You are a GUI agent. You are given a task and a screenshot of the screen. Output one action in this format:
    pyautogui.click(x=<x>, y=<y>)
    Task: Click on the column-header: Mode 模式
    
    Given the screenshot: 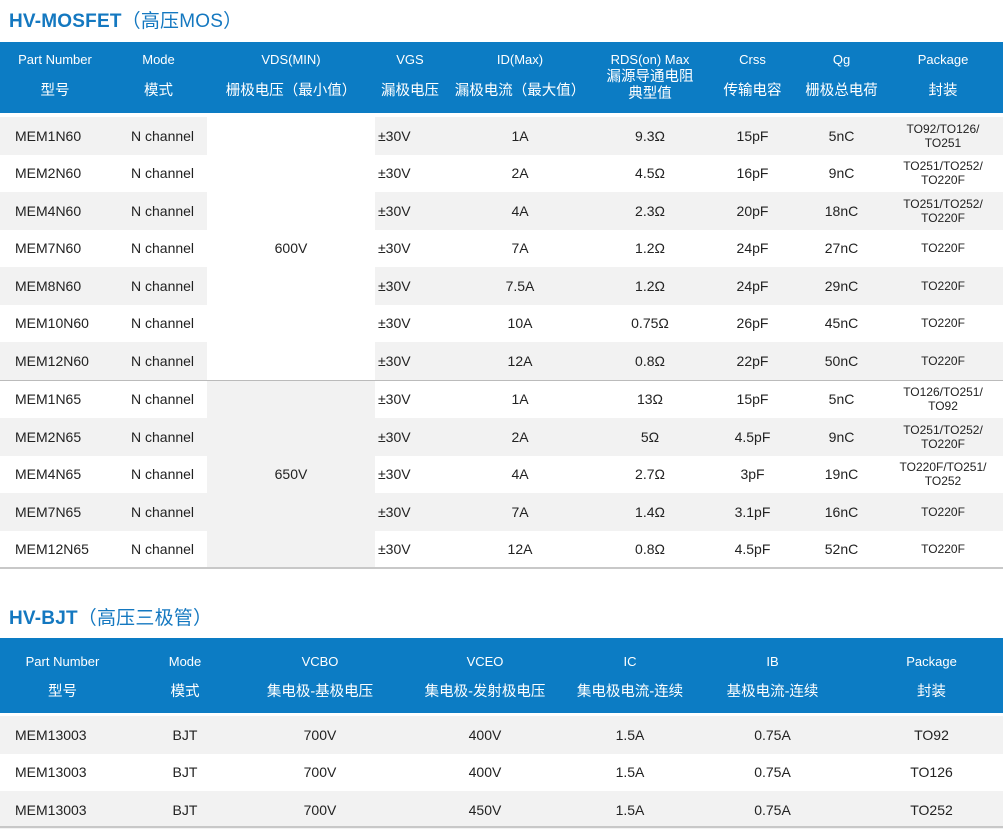 What is the action you would take?
    pyautogui.click(x=185, y=675)
    